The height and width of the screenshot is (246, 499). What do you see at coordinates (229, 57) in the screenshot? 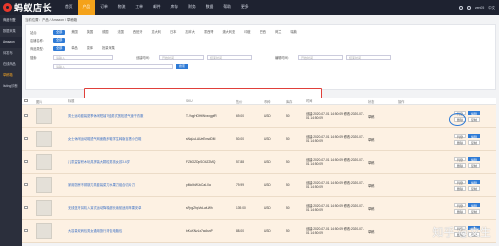
I see `end-date-input: 结束时间` at bounding box center [229, 57].